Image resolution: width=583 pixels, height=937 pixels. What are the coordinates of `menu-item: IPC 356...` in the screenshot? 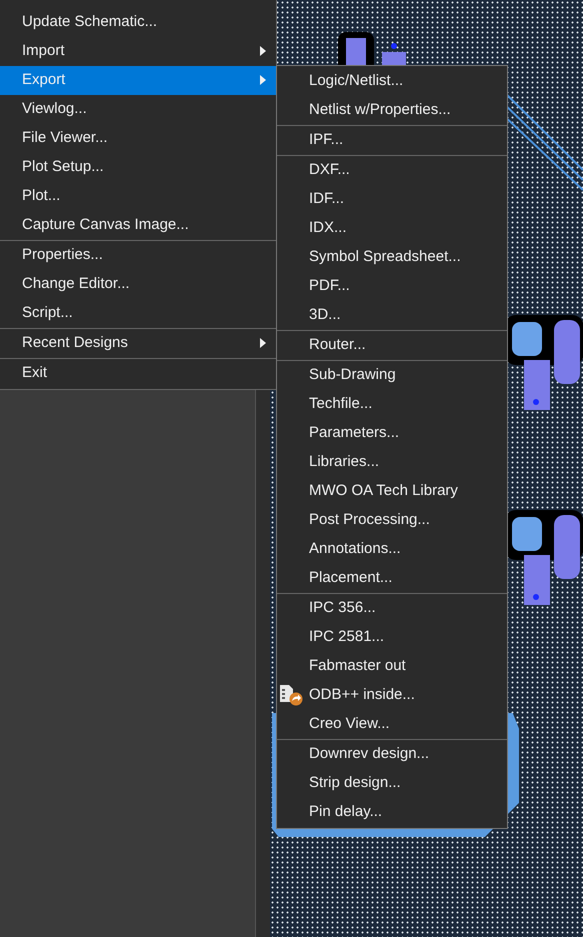 It's located at (392, 608).